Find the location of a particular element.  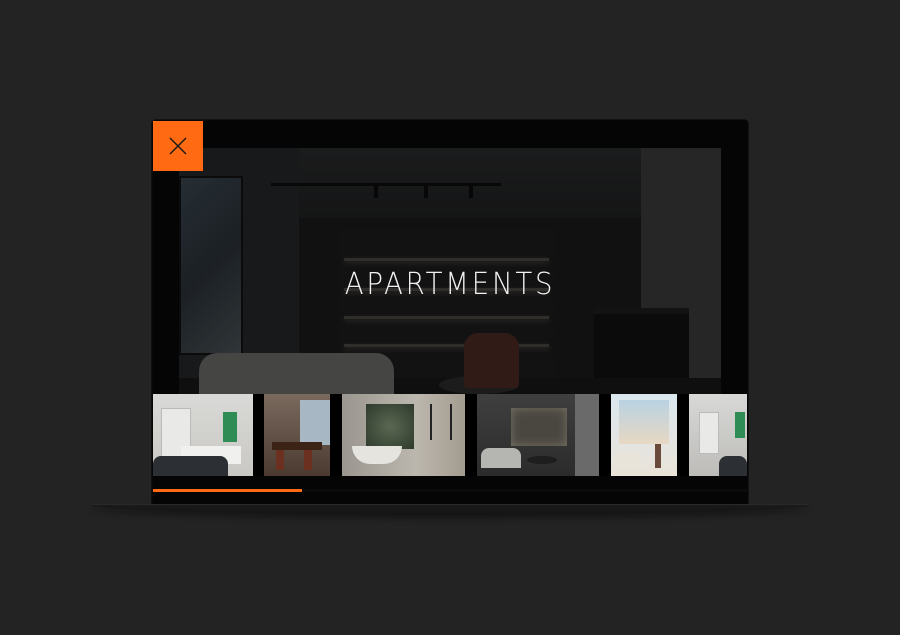

page-title: APARTMENTS is located at coordinates (450, 284).